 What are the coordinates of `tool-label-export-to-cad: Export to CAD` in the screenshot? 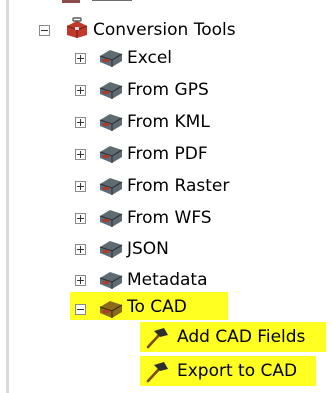 It's located at (237, 371).